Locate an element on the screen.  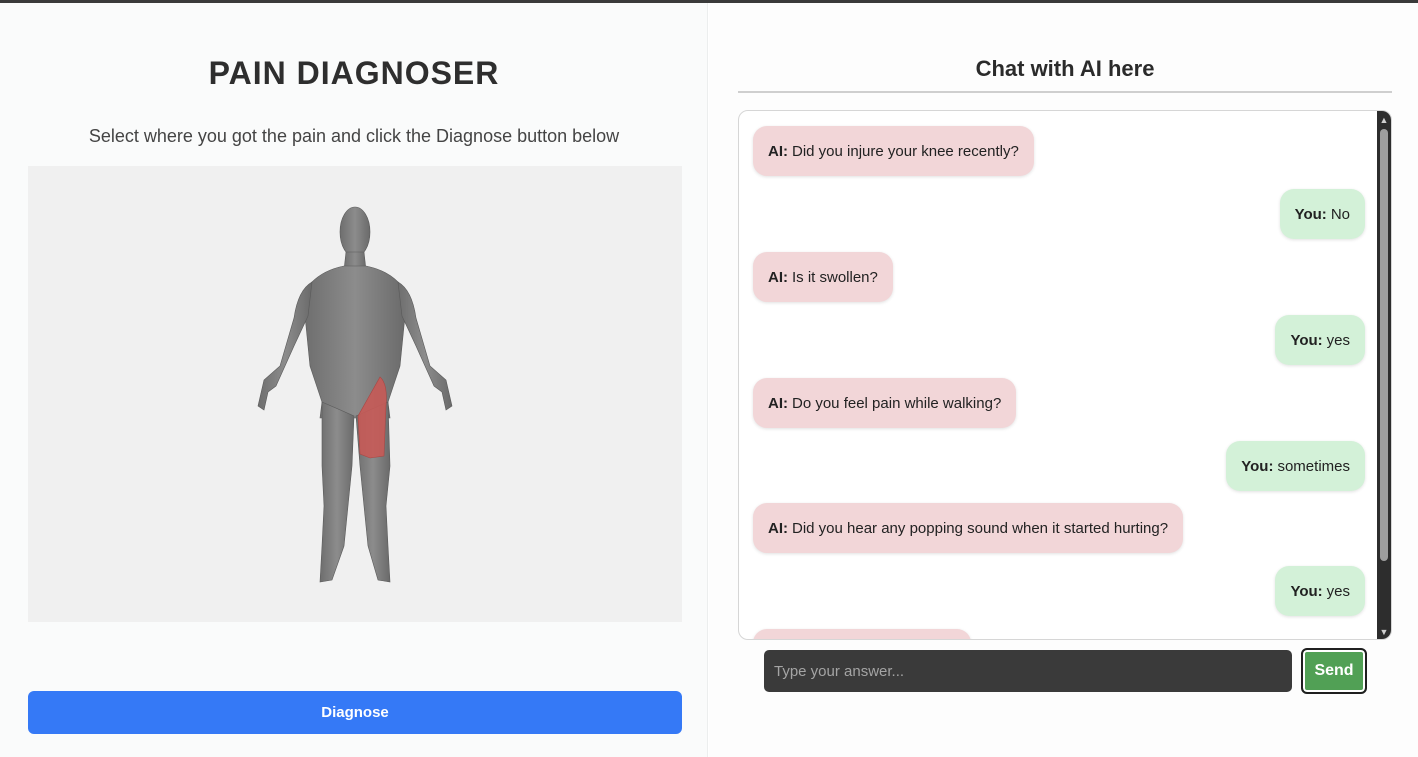
body-part-head is located at coordinates (355, 232).